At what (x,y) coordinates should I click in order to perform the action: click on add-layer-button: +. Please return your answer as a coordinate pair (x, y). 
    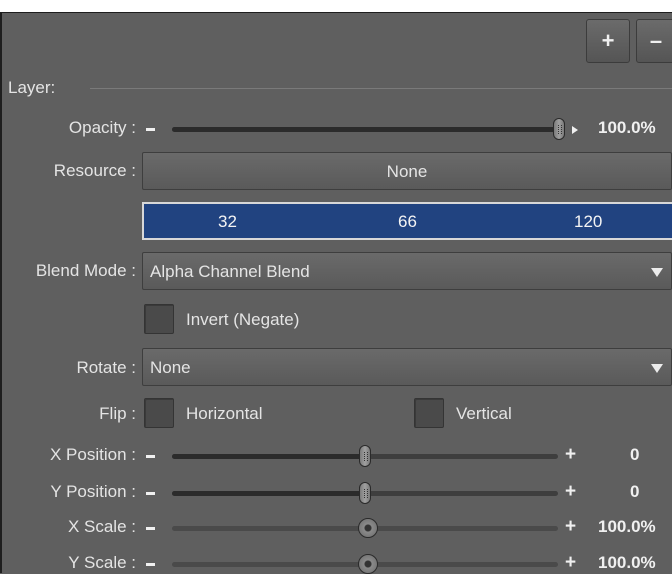
    Looking at the image, I should click on (608, 41).